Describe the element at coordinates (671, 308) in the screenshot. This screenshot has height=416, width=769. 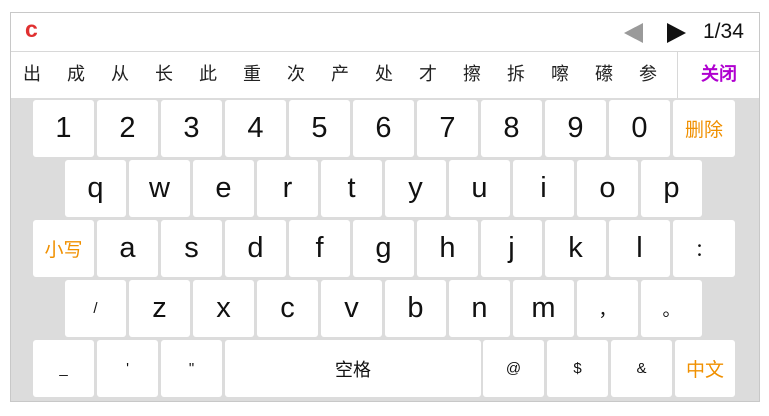
I see `key-period: 。` at that location.